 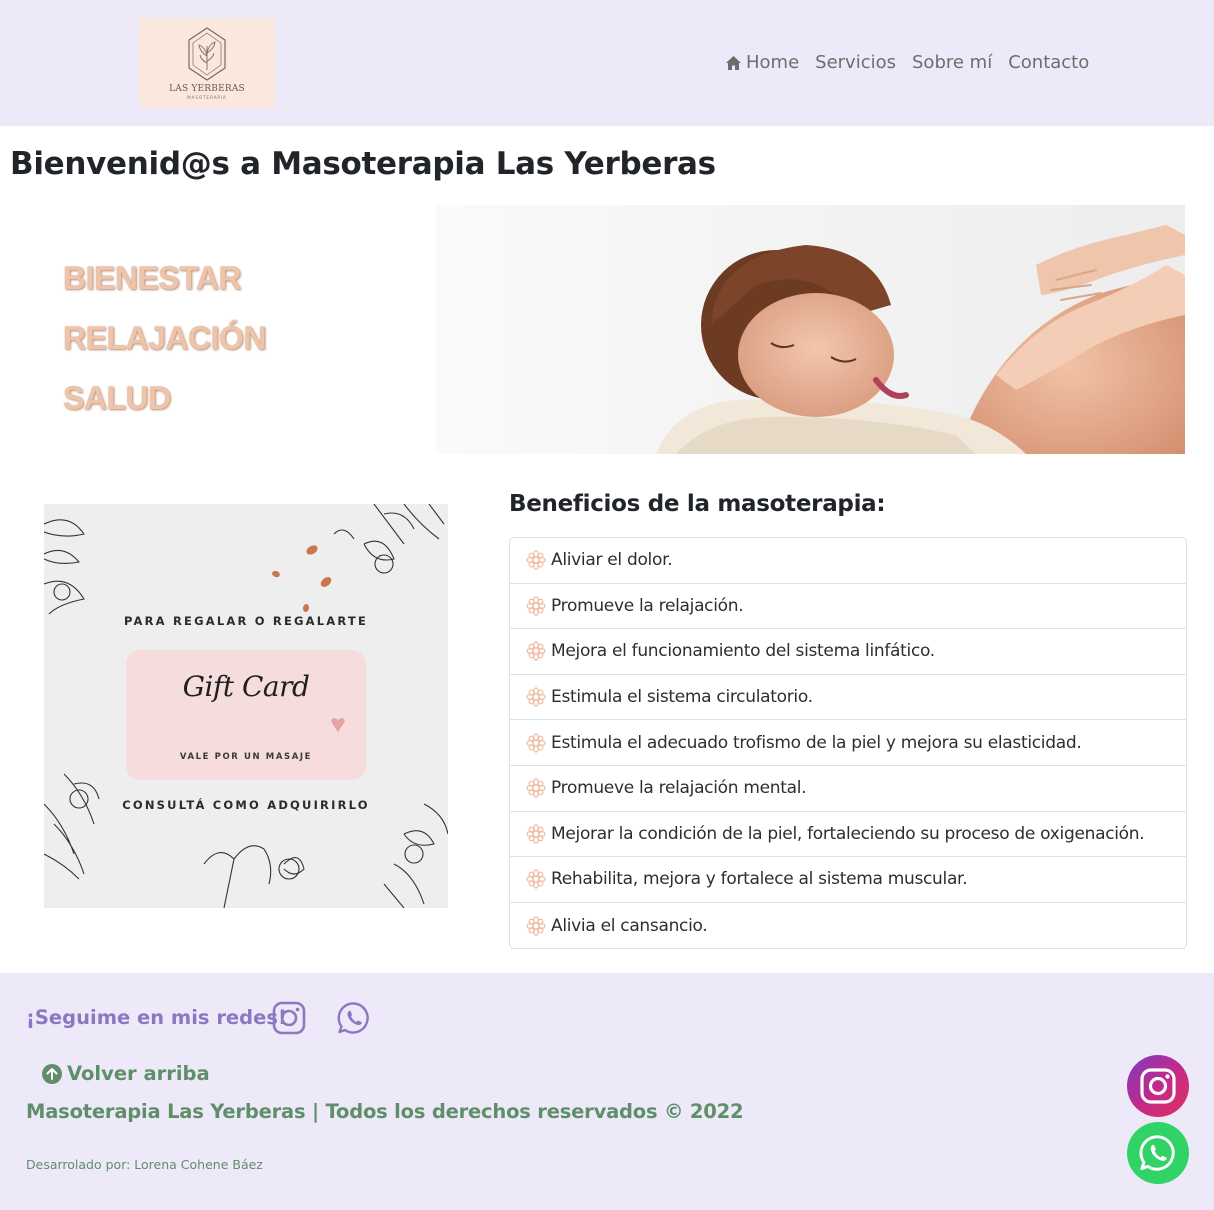 I want to click on nav-home: Home, so click(x=762, y=62).